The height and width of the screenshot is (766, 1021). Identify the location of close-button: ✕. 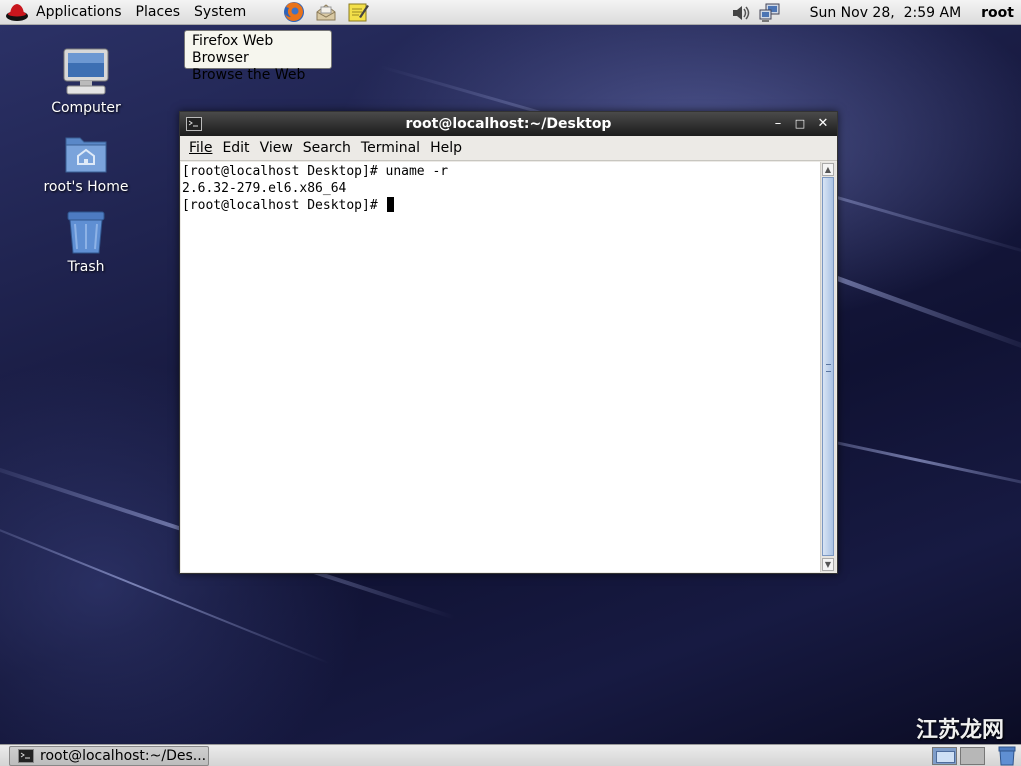
(823, 124).